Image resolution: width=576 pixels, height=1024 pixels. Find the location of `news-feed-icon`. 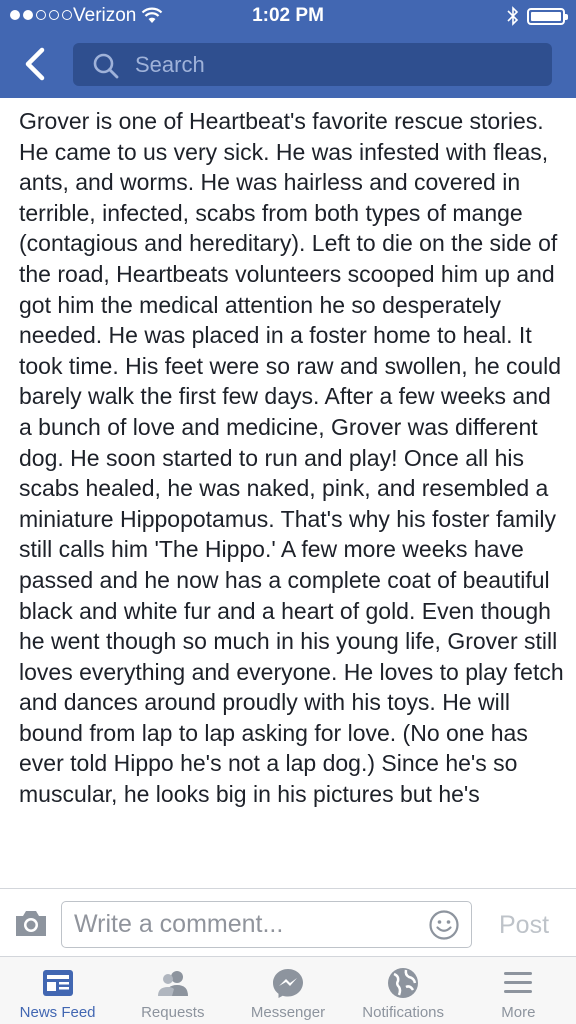

news-feed-icon is located at coordinates (57, 983).